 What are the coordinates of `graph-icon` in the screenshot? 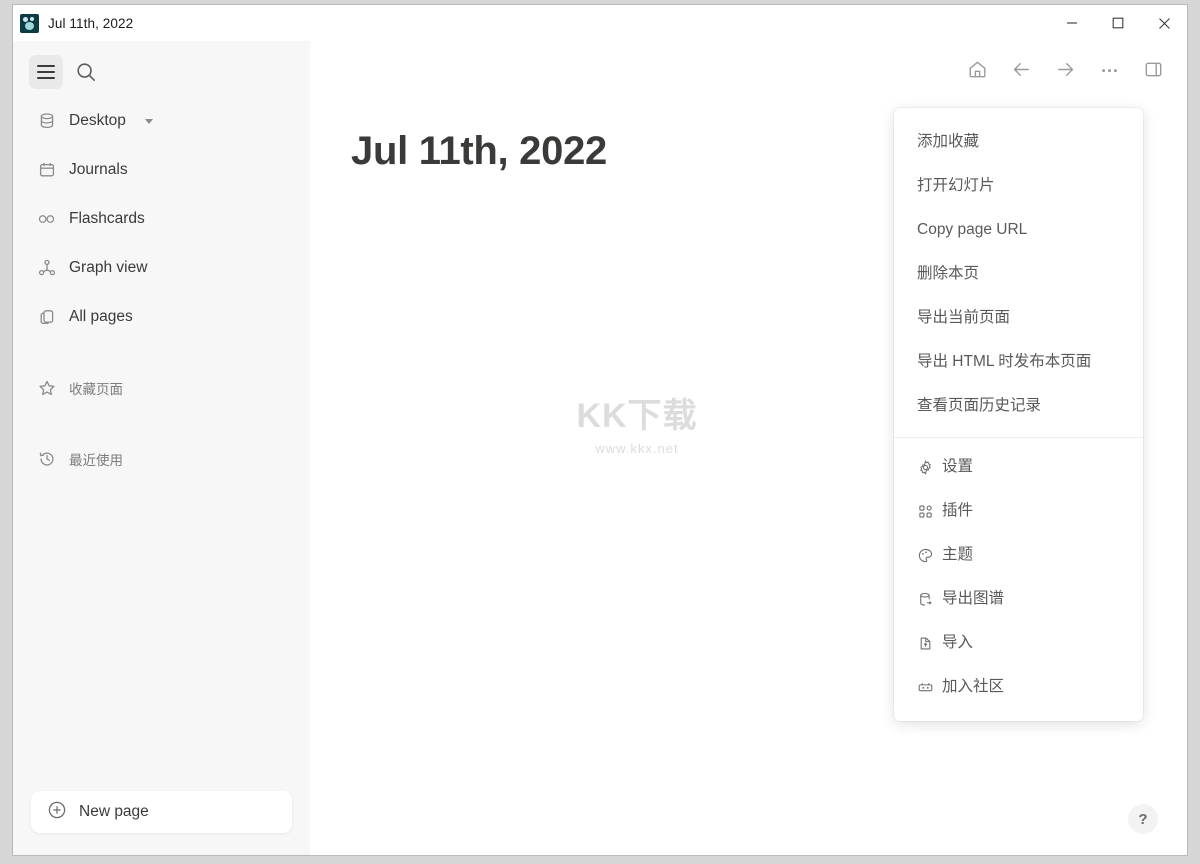 It's located at (46, 268).